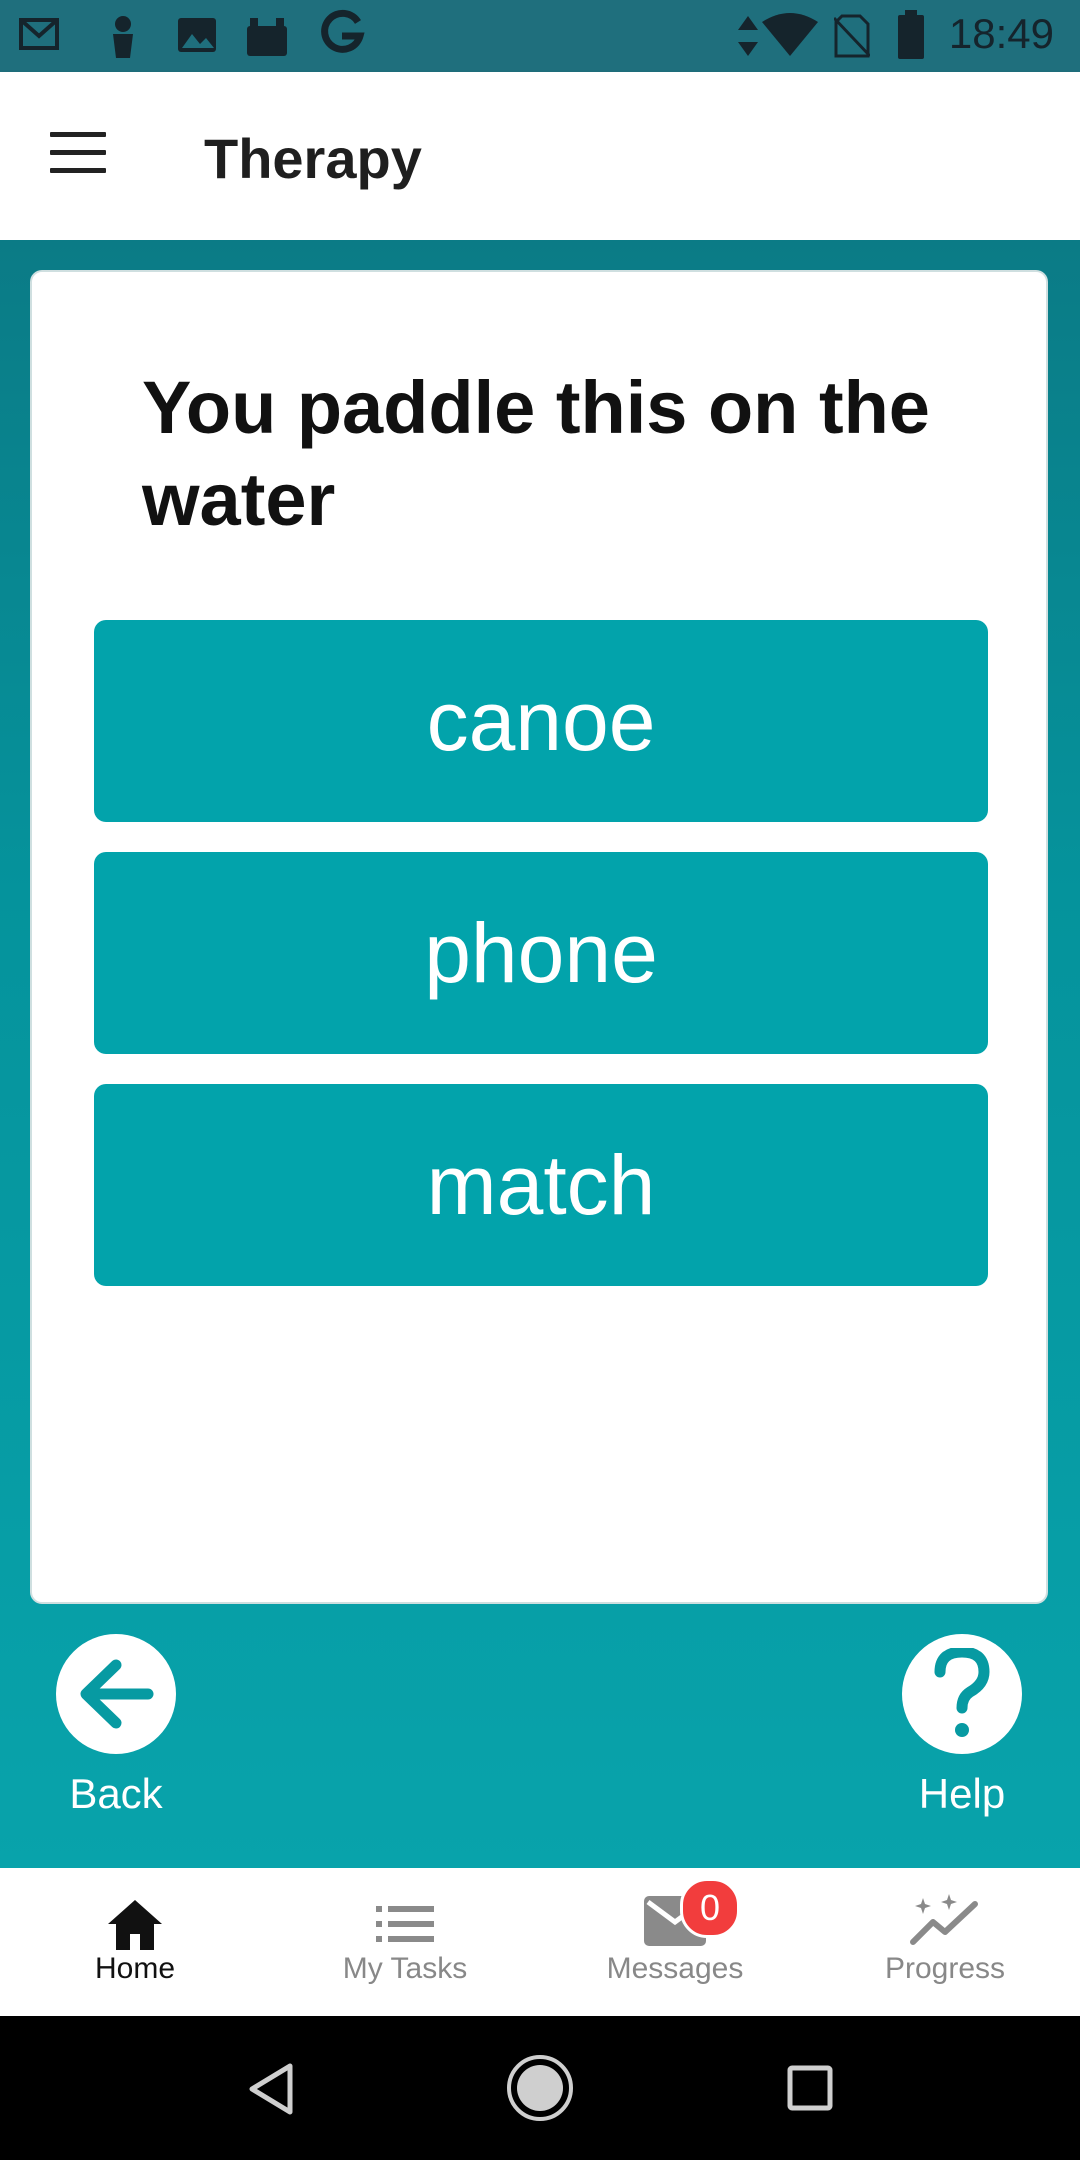 This screenshot has height=2160, width=1080. Describe the element at coordinates (675, 1942) in the screenshot. I see `nav-messages: 0 Messages` at that location.